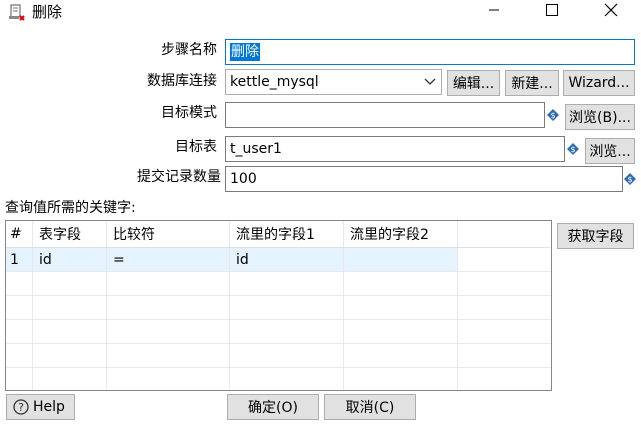 This screenshot has height=427, width=641. Describe the element at coordinates (196, 147) in the screenshot. I see `target-table-label: 目标表` at that location.